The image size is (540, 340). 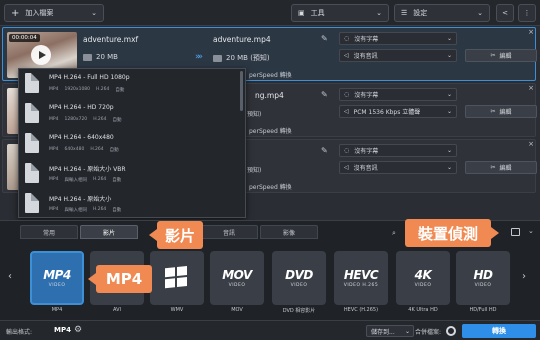 I want to click on format-mp4: MP4 VIDEO, so click(x=57, y=278).